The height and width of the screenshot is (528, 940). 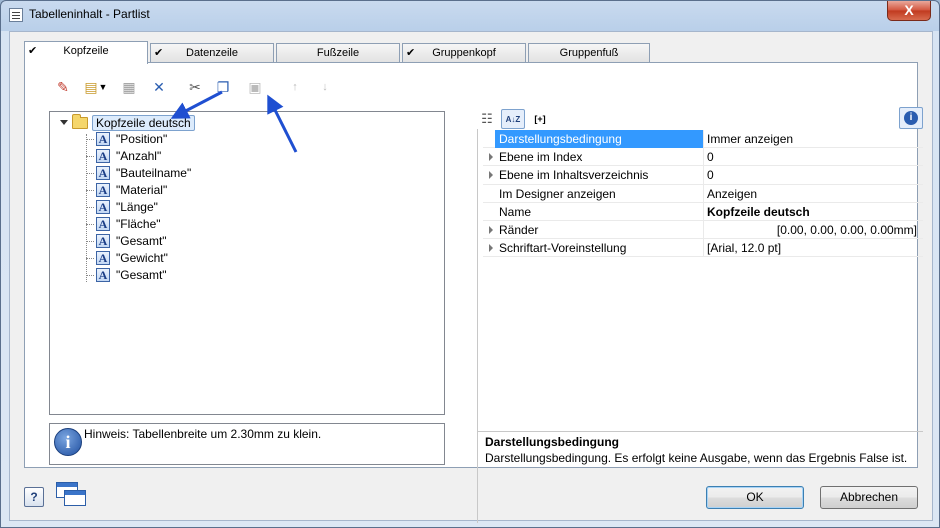 What do you see at coordinates (89, 14) in the screenshot?
I see `window-title: Tabelleninhalt - Partlist` at bounding box center [89, 14].